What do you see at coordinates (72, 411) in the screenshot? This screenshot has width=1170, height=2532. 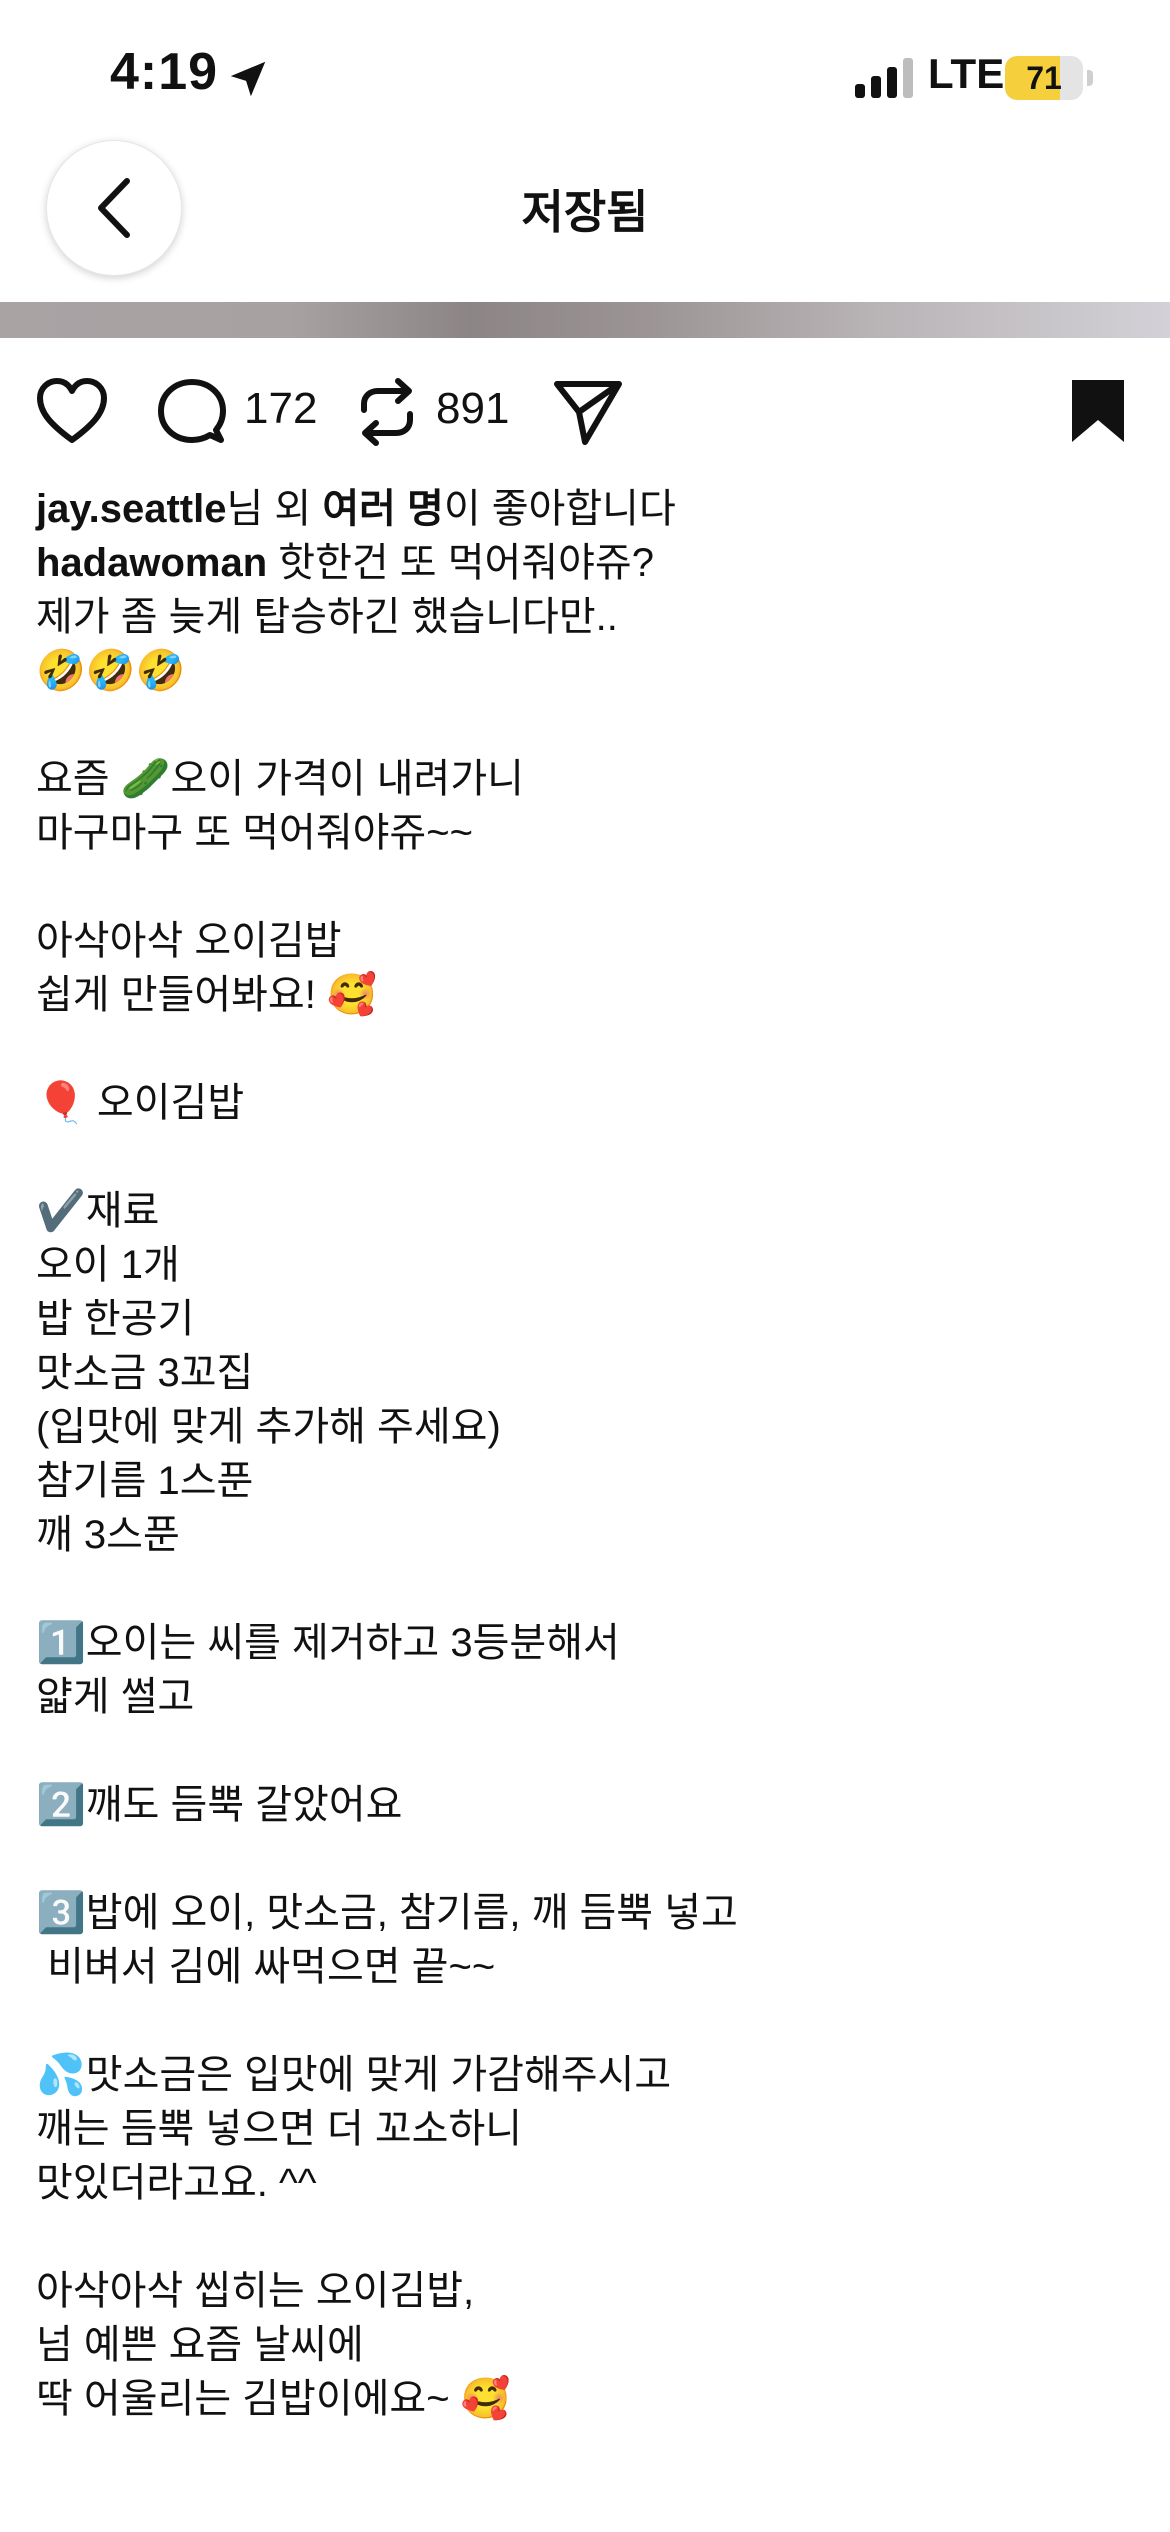 I see `heart-icon` at bounding box center [72, 411].